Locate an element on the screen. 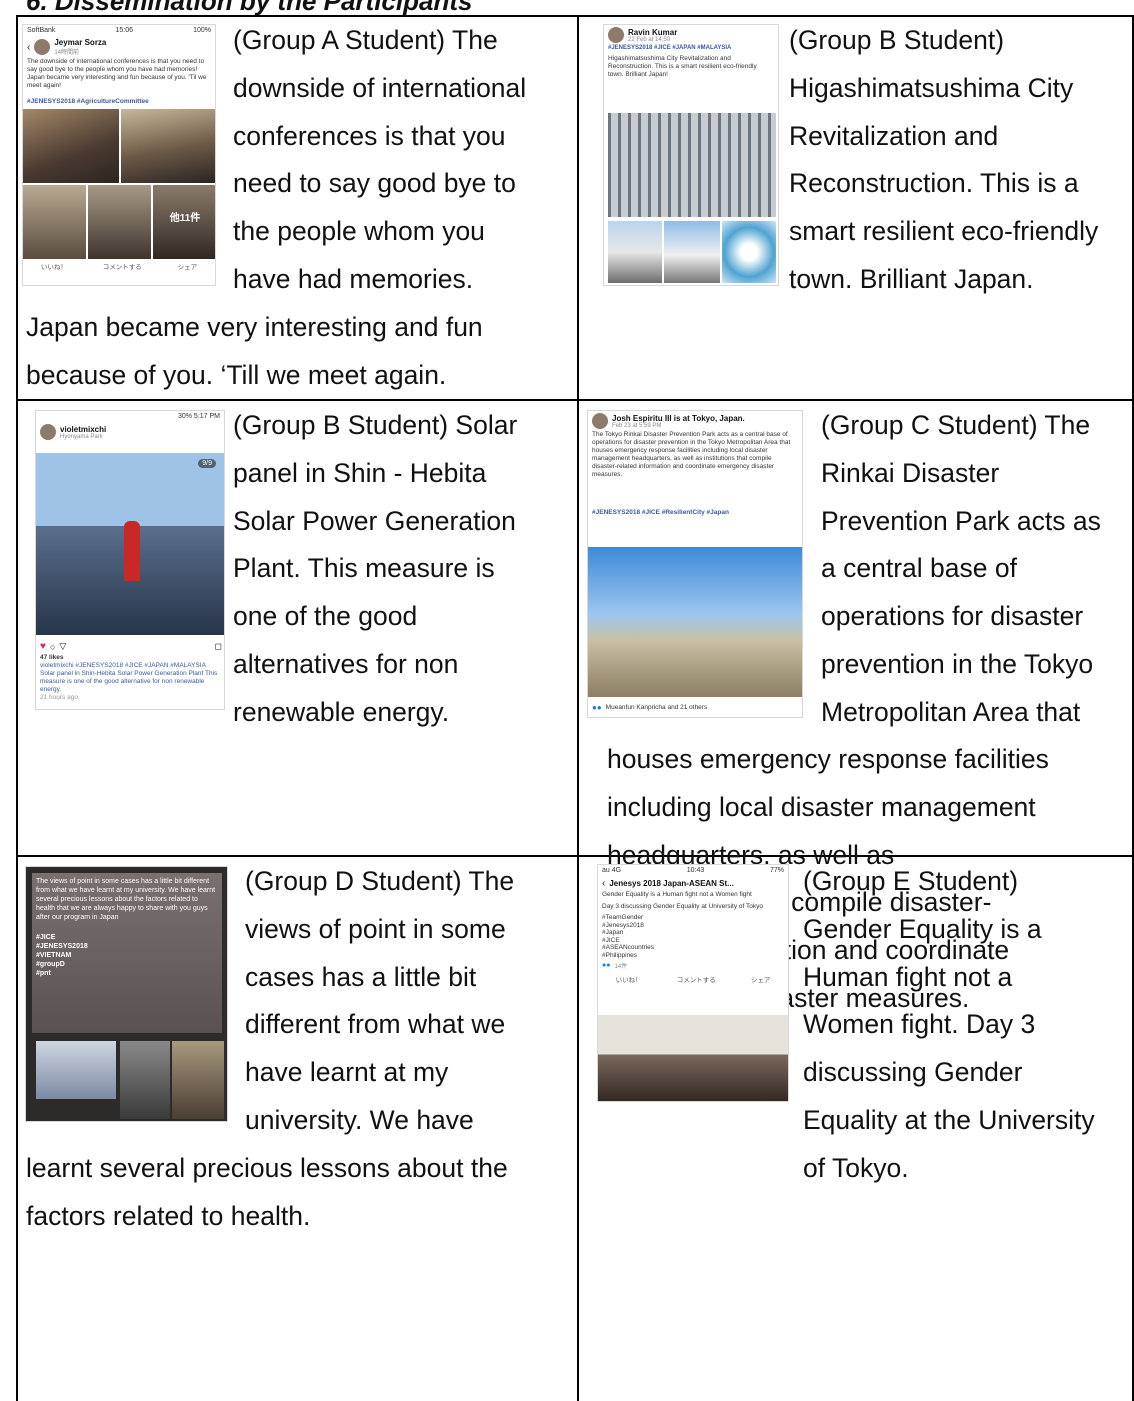 The image size is (1134, 1401). text-line: of Tokyo. is located at coordinates (856, 1167).